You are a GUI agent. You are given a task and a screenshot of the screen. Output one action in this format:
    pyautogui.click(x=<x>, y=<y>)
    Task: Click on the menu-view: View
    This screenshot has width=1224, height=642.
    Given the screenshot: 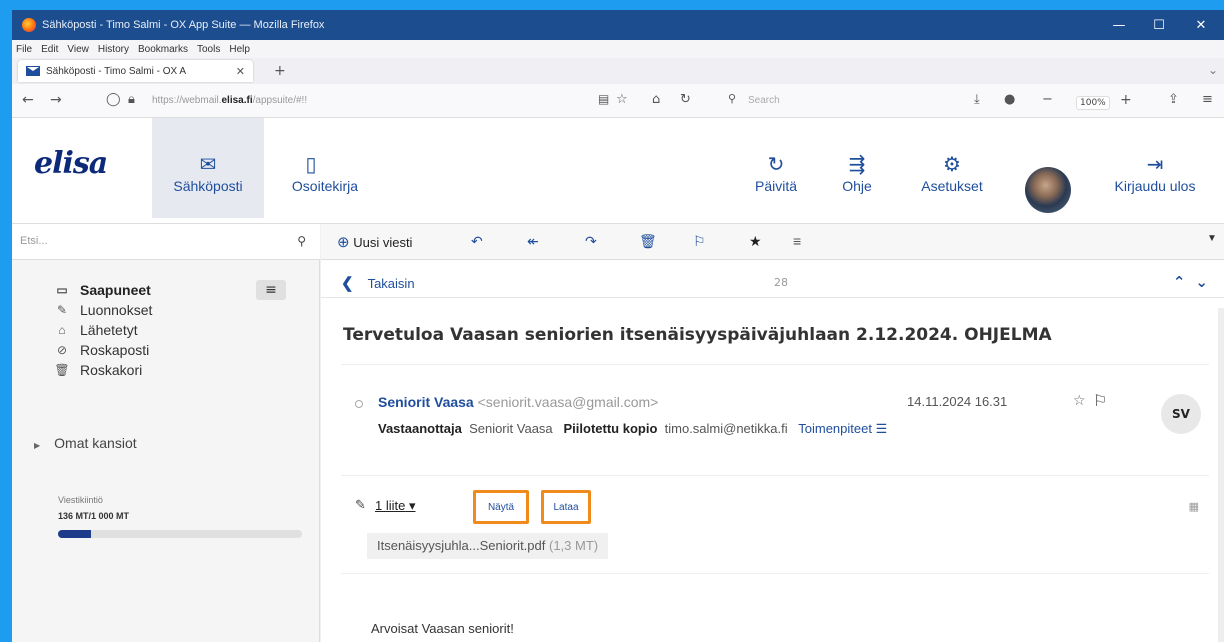 What is the action you would take?
    pyautogui.click(x=78, y=49)
    